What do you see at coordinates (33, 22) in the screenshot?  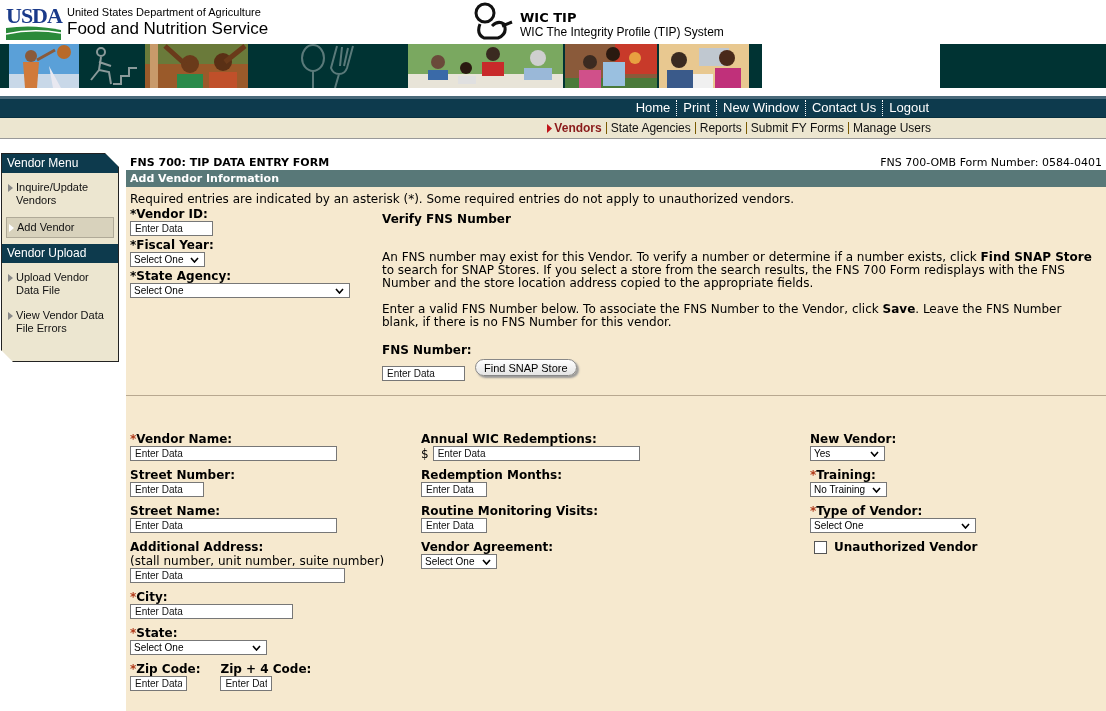 I see `usda-logo: USDA` at bounding box center [33, 22].